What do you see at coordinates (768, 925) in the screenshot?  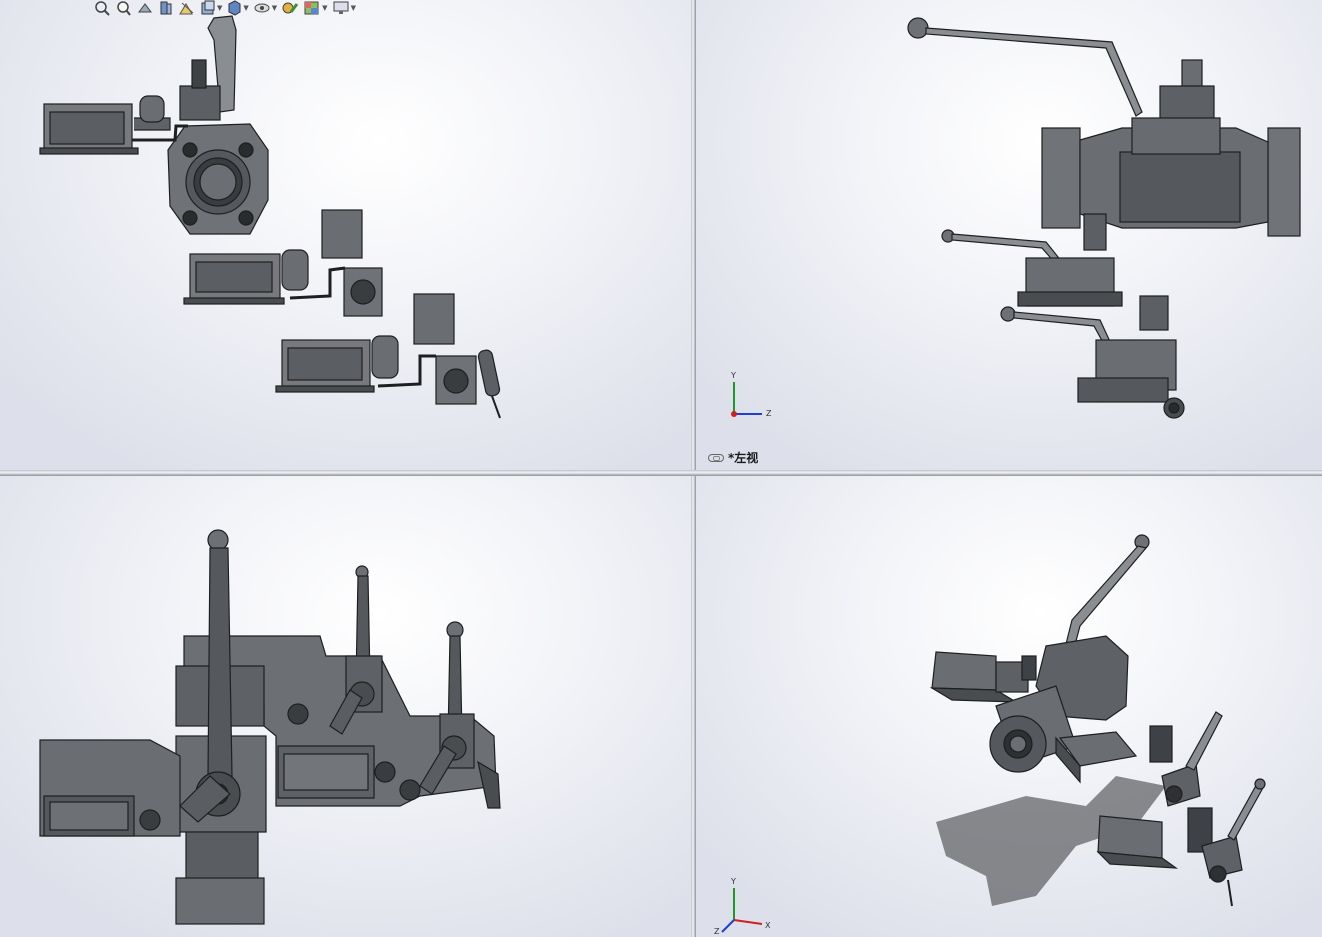 I see `svg-text: X` at bounding box center [768, 925].